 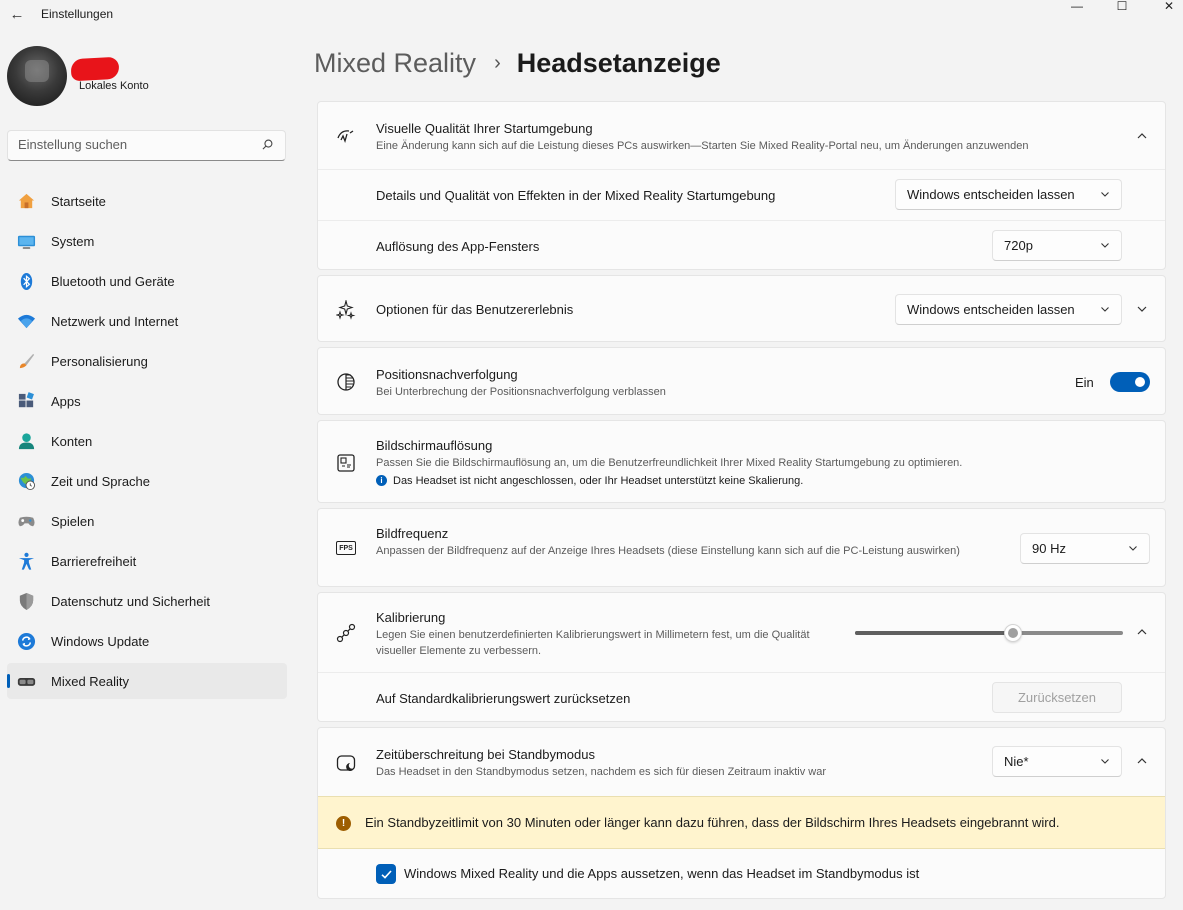 What do you see at coordinates (991, 309) in the screenshot?
I see `dropdown-value: Windows entscheiden lassen` at bounding box center [991, 309].